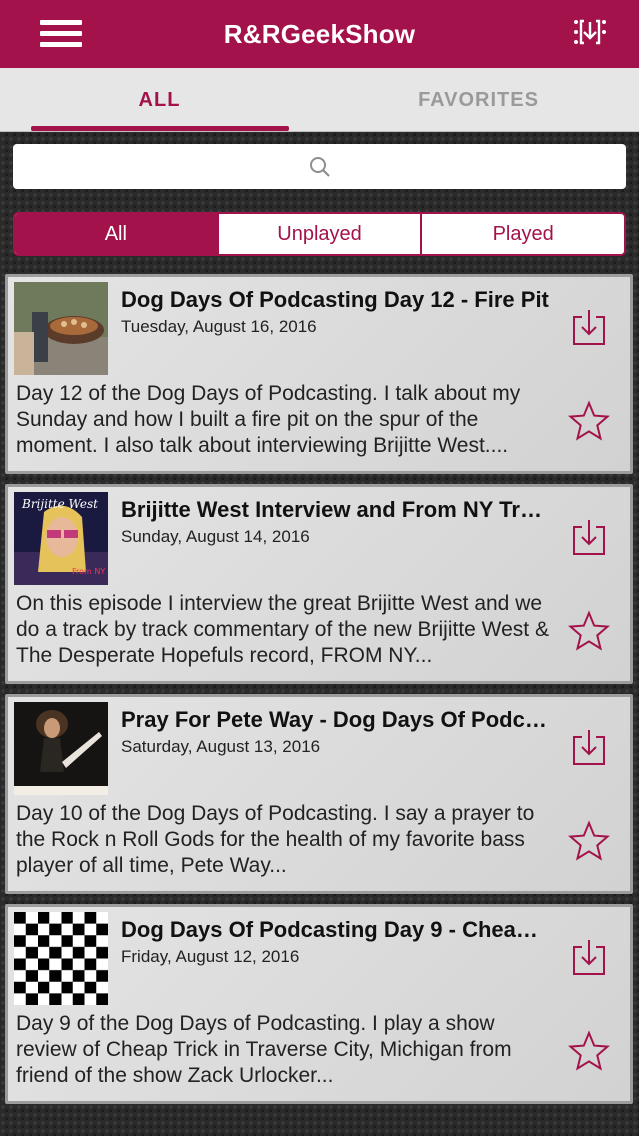 This screenshot has height=1136, width=639. What do you see at coordinates (478, 100) in the screenshot?
I see `tab-favorites: FAVORITES` at bounding box center [478, 100].